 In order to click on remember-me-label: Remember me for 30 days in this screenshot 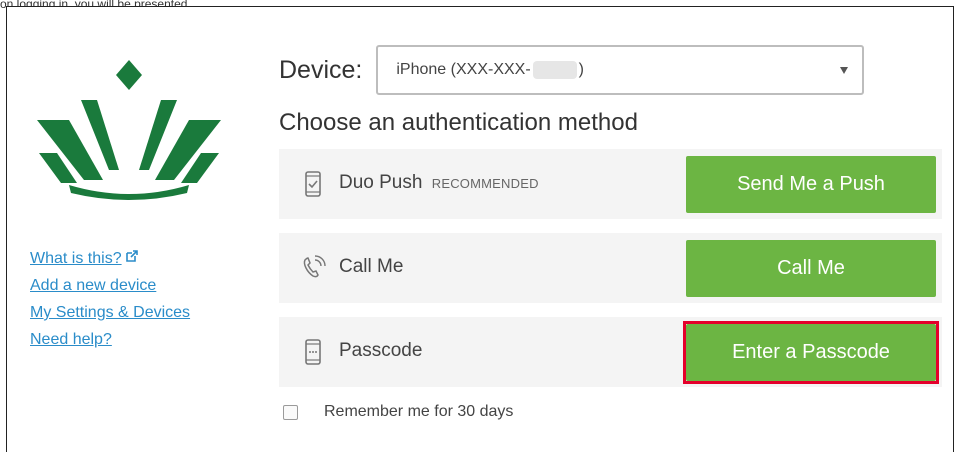, I will do `click(419, 411)`.